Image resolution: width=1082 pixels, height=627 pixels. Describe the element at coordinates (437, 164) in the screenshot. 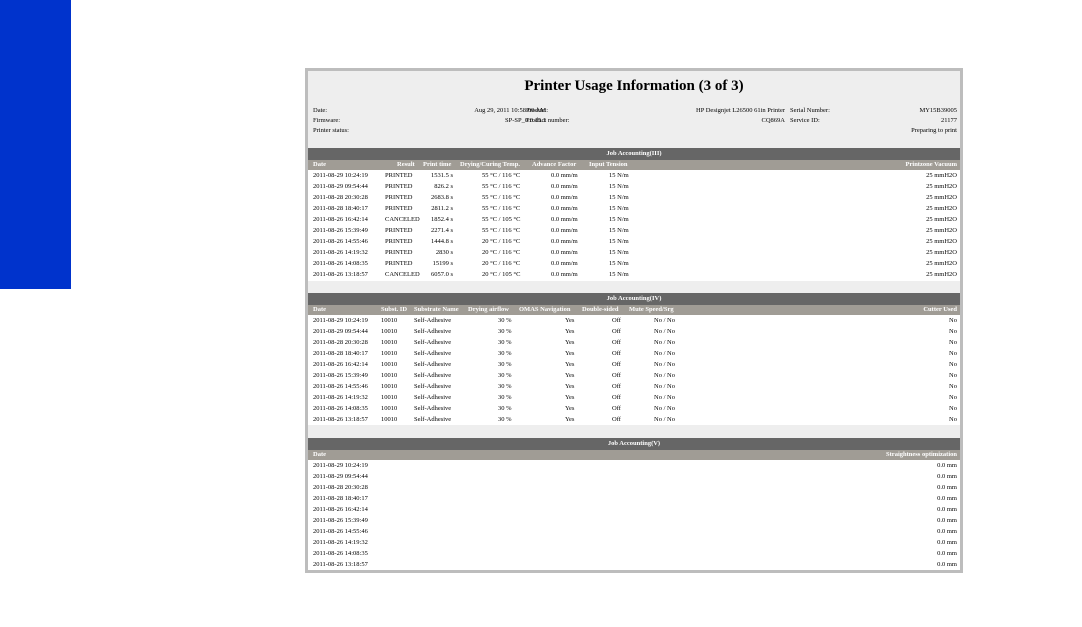

I see `col-print-time: Print time` at that location.